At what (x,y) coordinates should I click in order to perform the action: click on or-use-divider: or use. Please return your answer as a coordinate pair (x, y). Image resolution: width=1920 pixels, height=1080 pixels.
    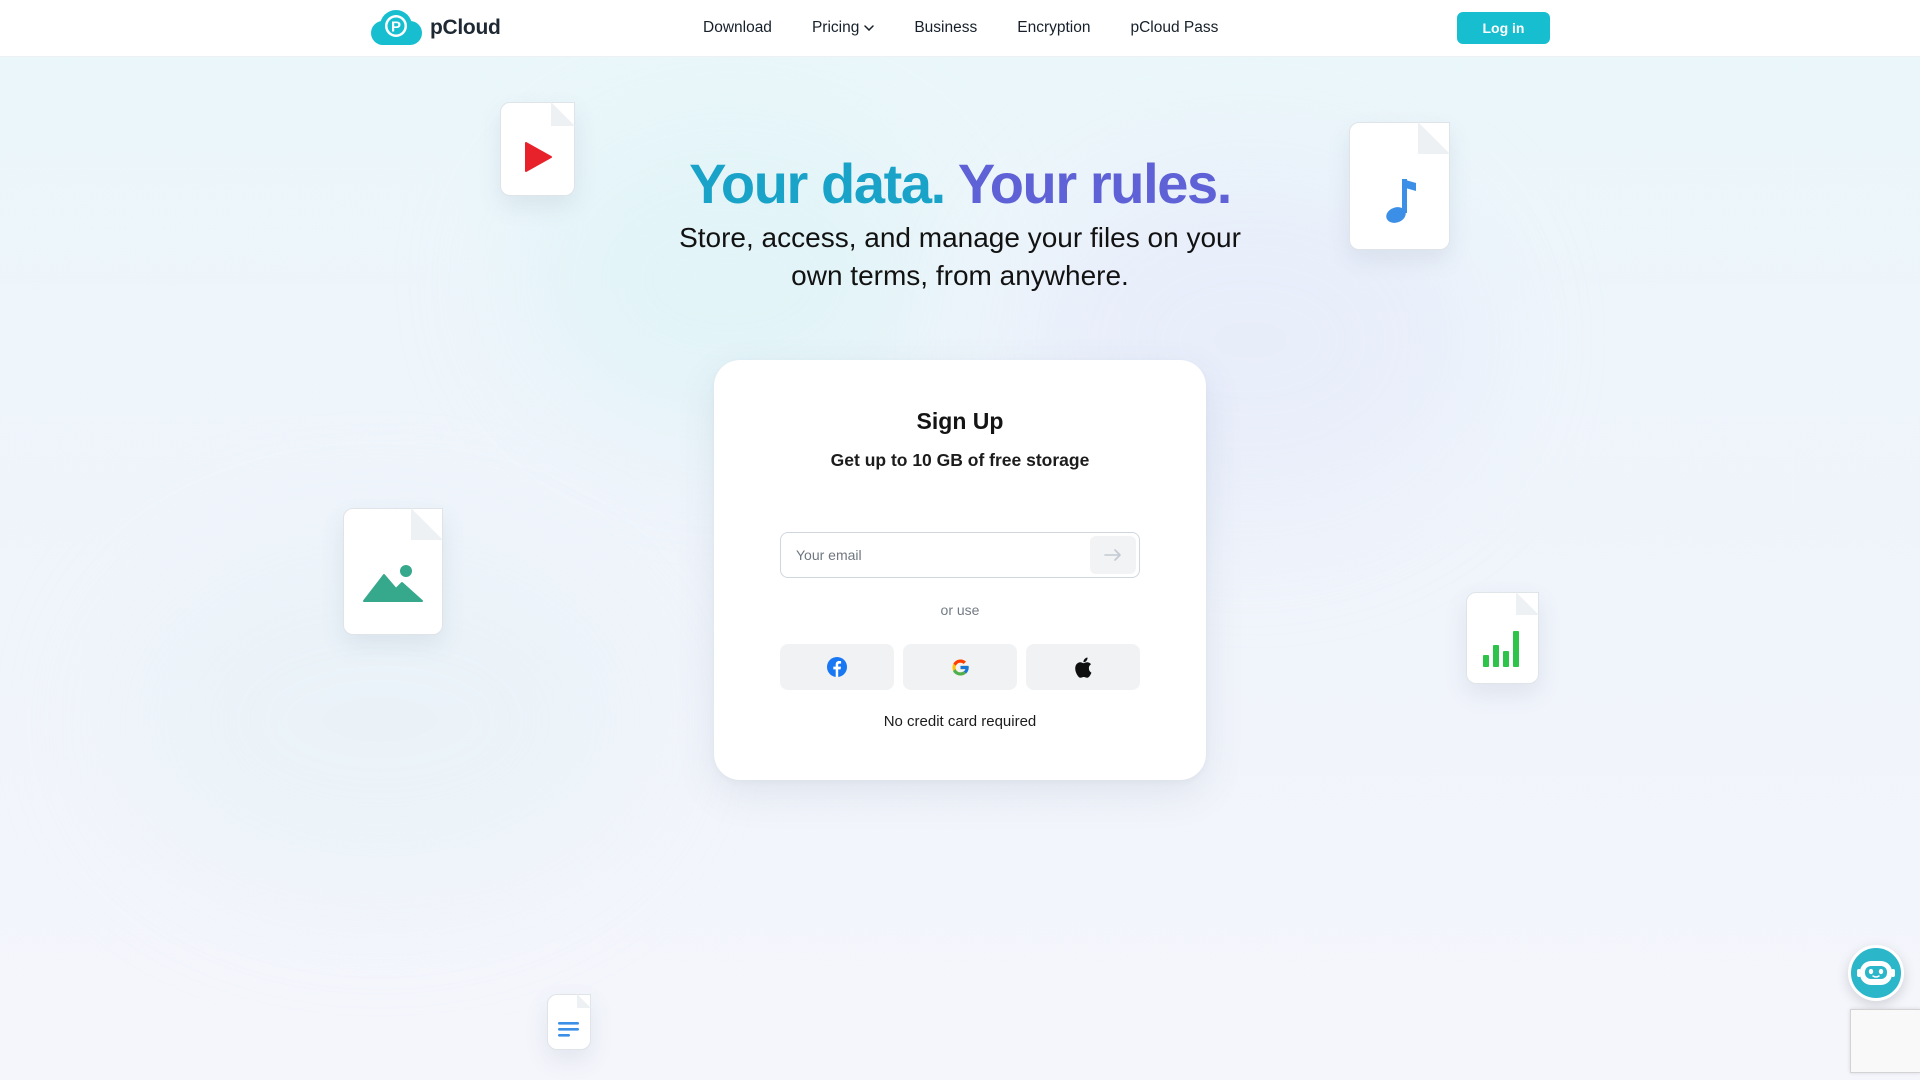
    Looking at the image, I should click on (960, 610).